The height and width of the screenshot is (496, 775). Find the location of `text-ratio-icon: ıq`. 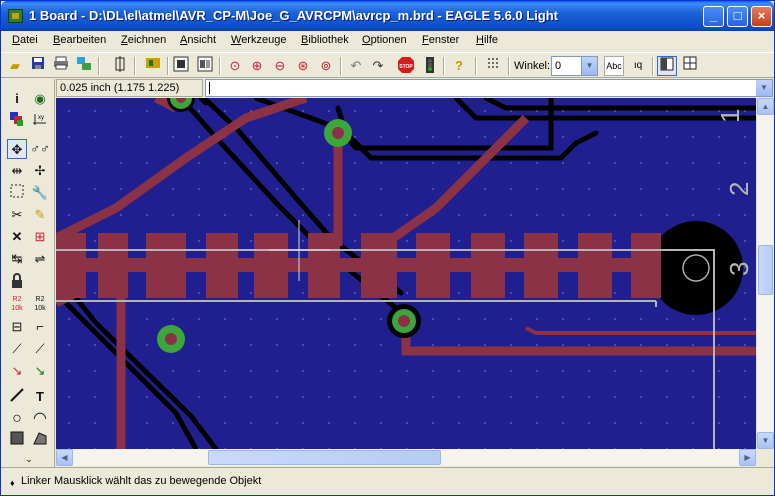

text-ratio-icon: ıq is located at coordinates (638, 66).